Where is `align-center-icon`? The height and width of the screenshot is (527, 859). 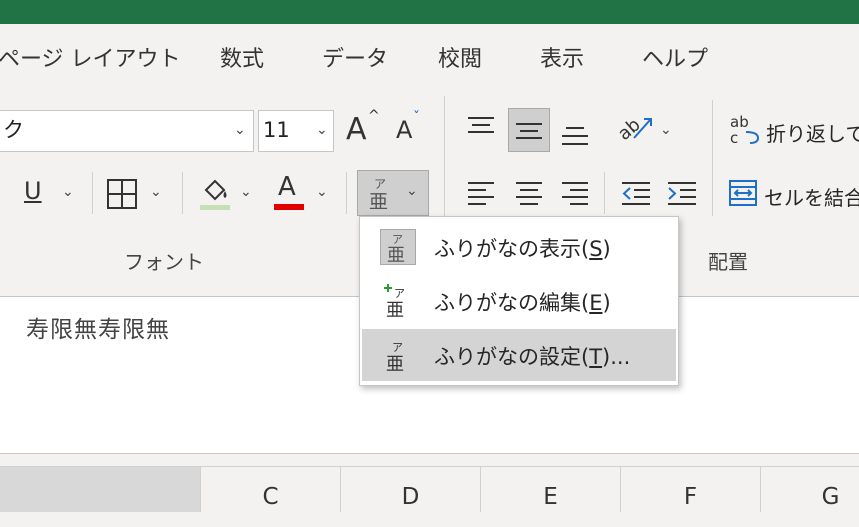
align-center-icon is located at coordinates (529, 193).